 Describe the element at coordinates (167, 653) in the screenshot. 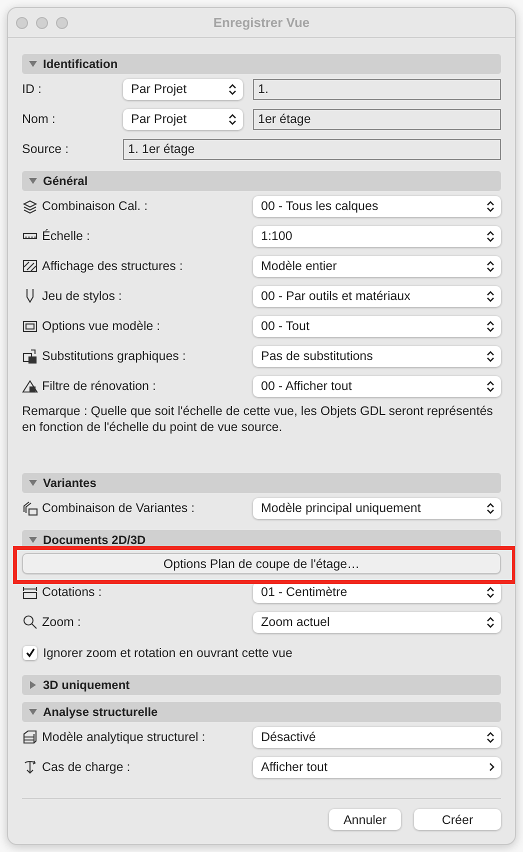

I see `checkbox-label: Ignorer zoom et rotation en ouvrant cette vue` at that location.